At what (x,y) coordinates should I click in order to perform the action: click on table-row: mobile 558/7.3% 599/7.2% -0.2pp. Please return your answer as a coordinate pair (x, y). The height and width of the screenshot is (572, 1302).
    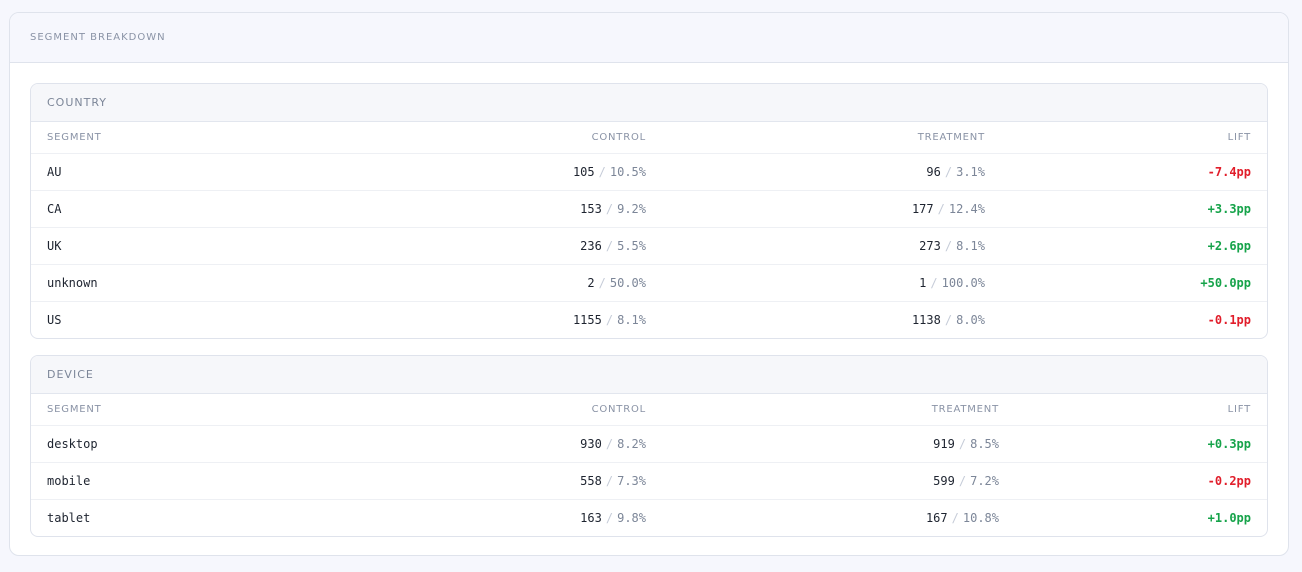
    Looking at the image, I should click on (649, 481).